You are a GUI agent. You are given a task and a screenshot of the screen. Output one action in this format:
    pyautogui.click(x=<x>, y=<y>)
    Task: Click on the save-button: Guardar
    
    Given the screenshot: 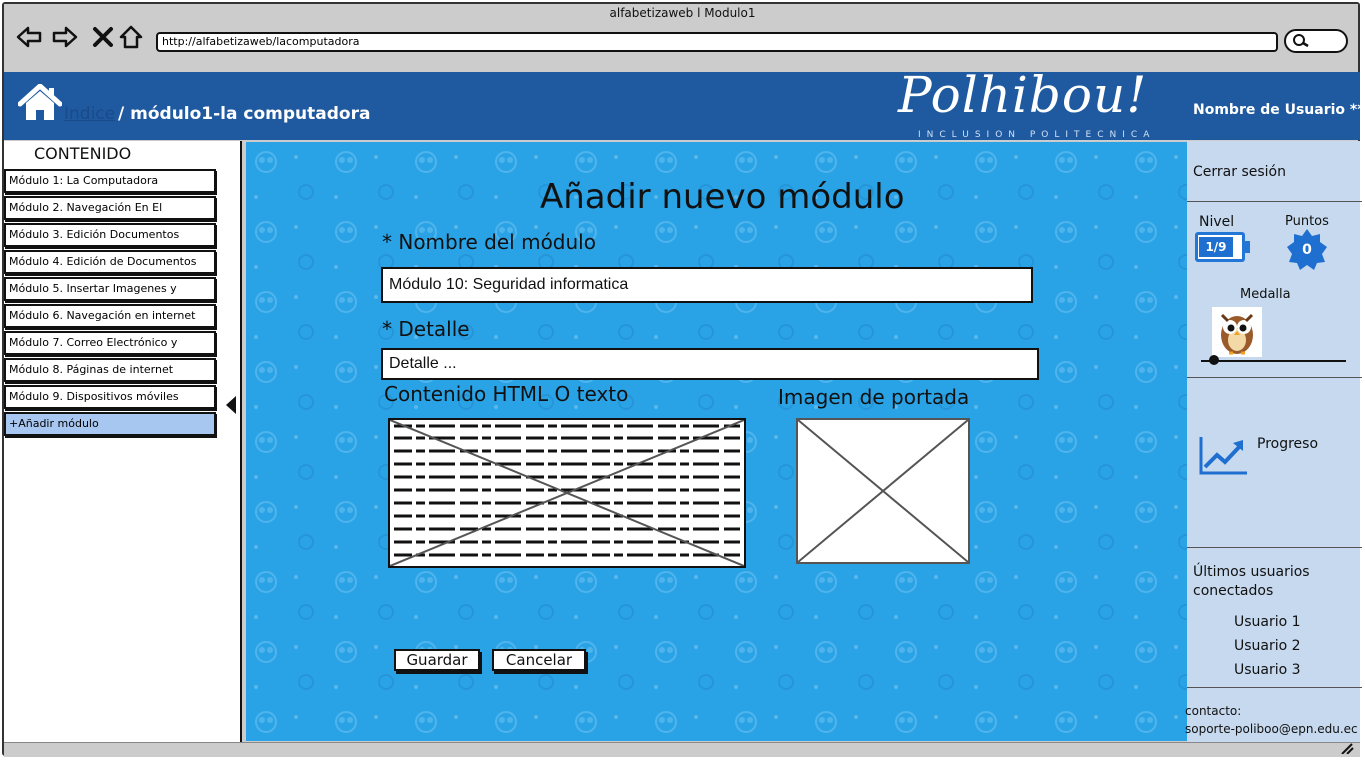 What is the action you would take?
    pyautogui.click(x=437, y=660)
    